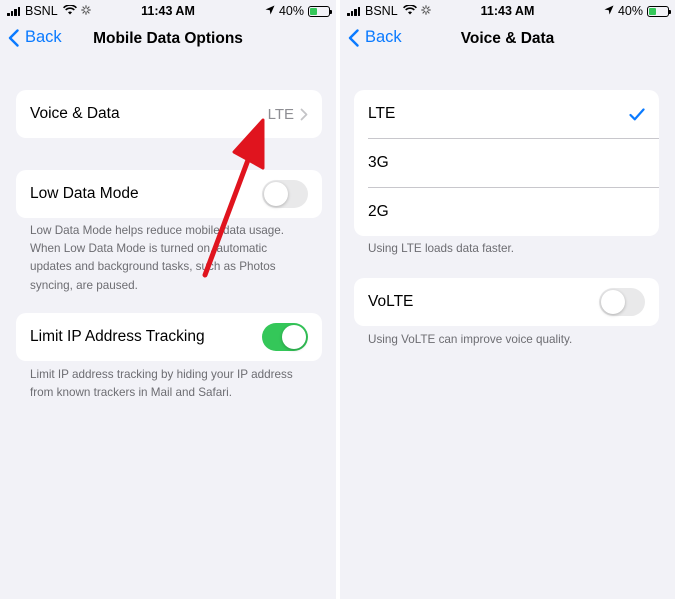 This screenshot has height=599, width=675. I want to click on low-data-mode-toggle, so click(285, 194).